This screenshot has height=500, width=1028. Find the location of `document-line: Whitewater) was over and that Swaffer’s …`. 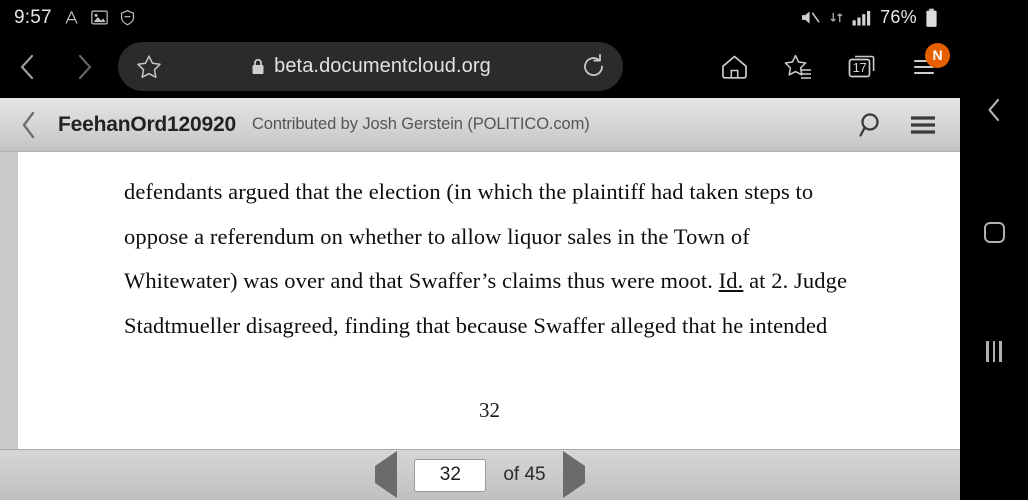

document-line: Whitewater) was over and that Swaffer’s … is located at coordinates (512, 281).